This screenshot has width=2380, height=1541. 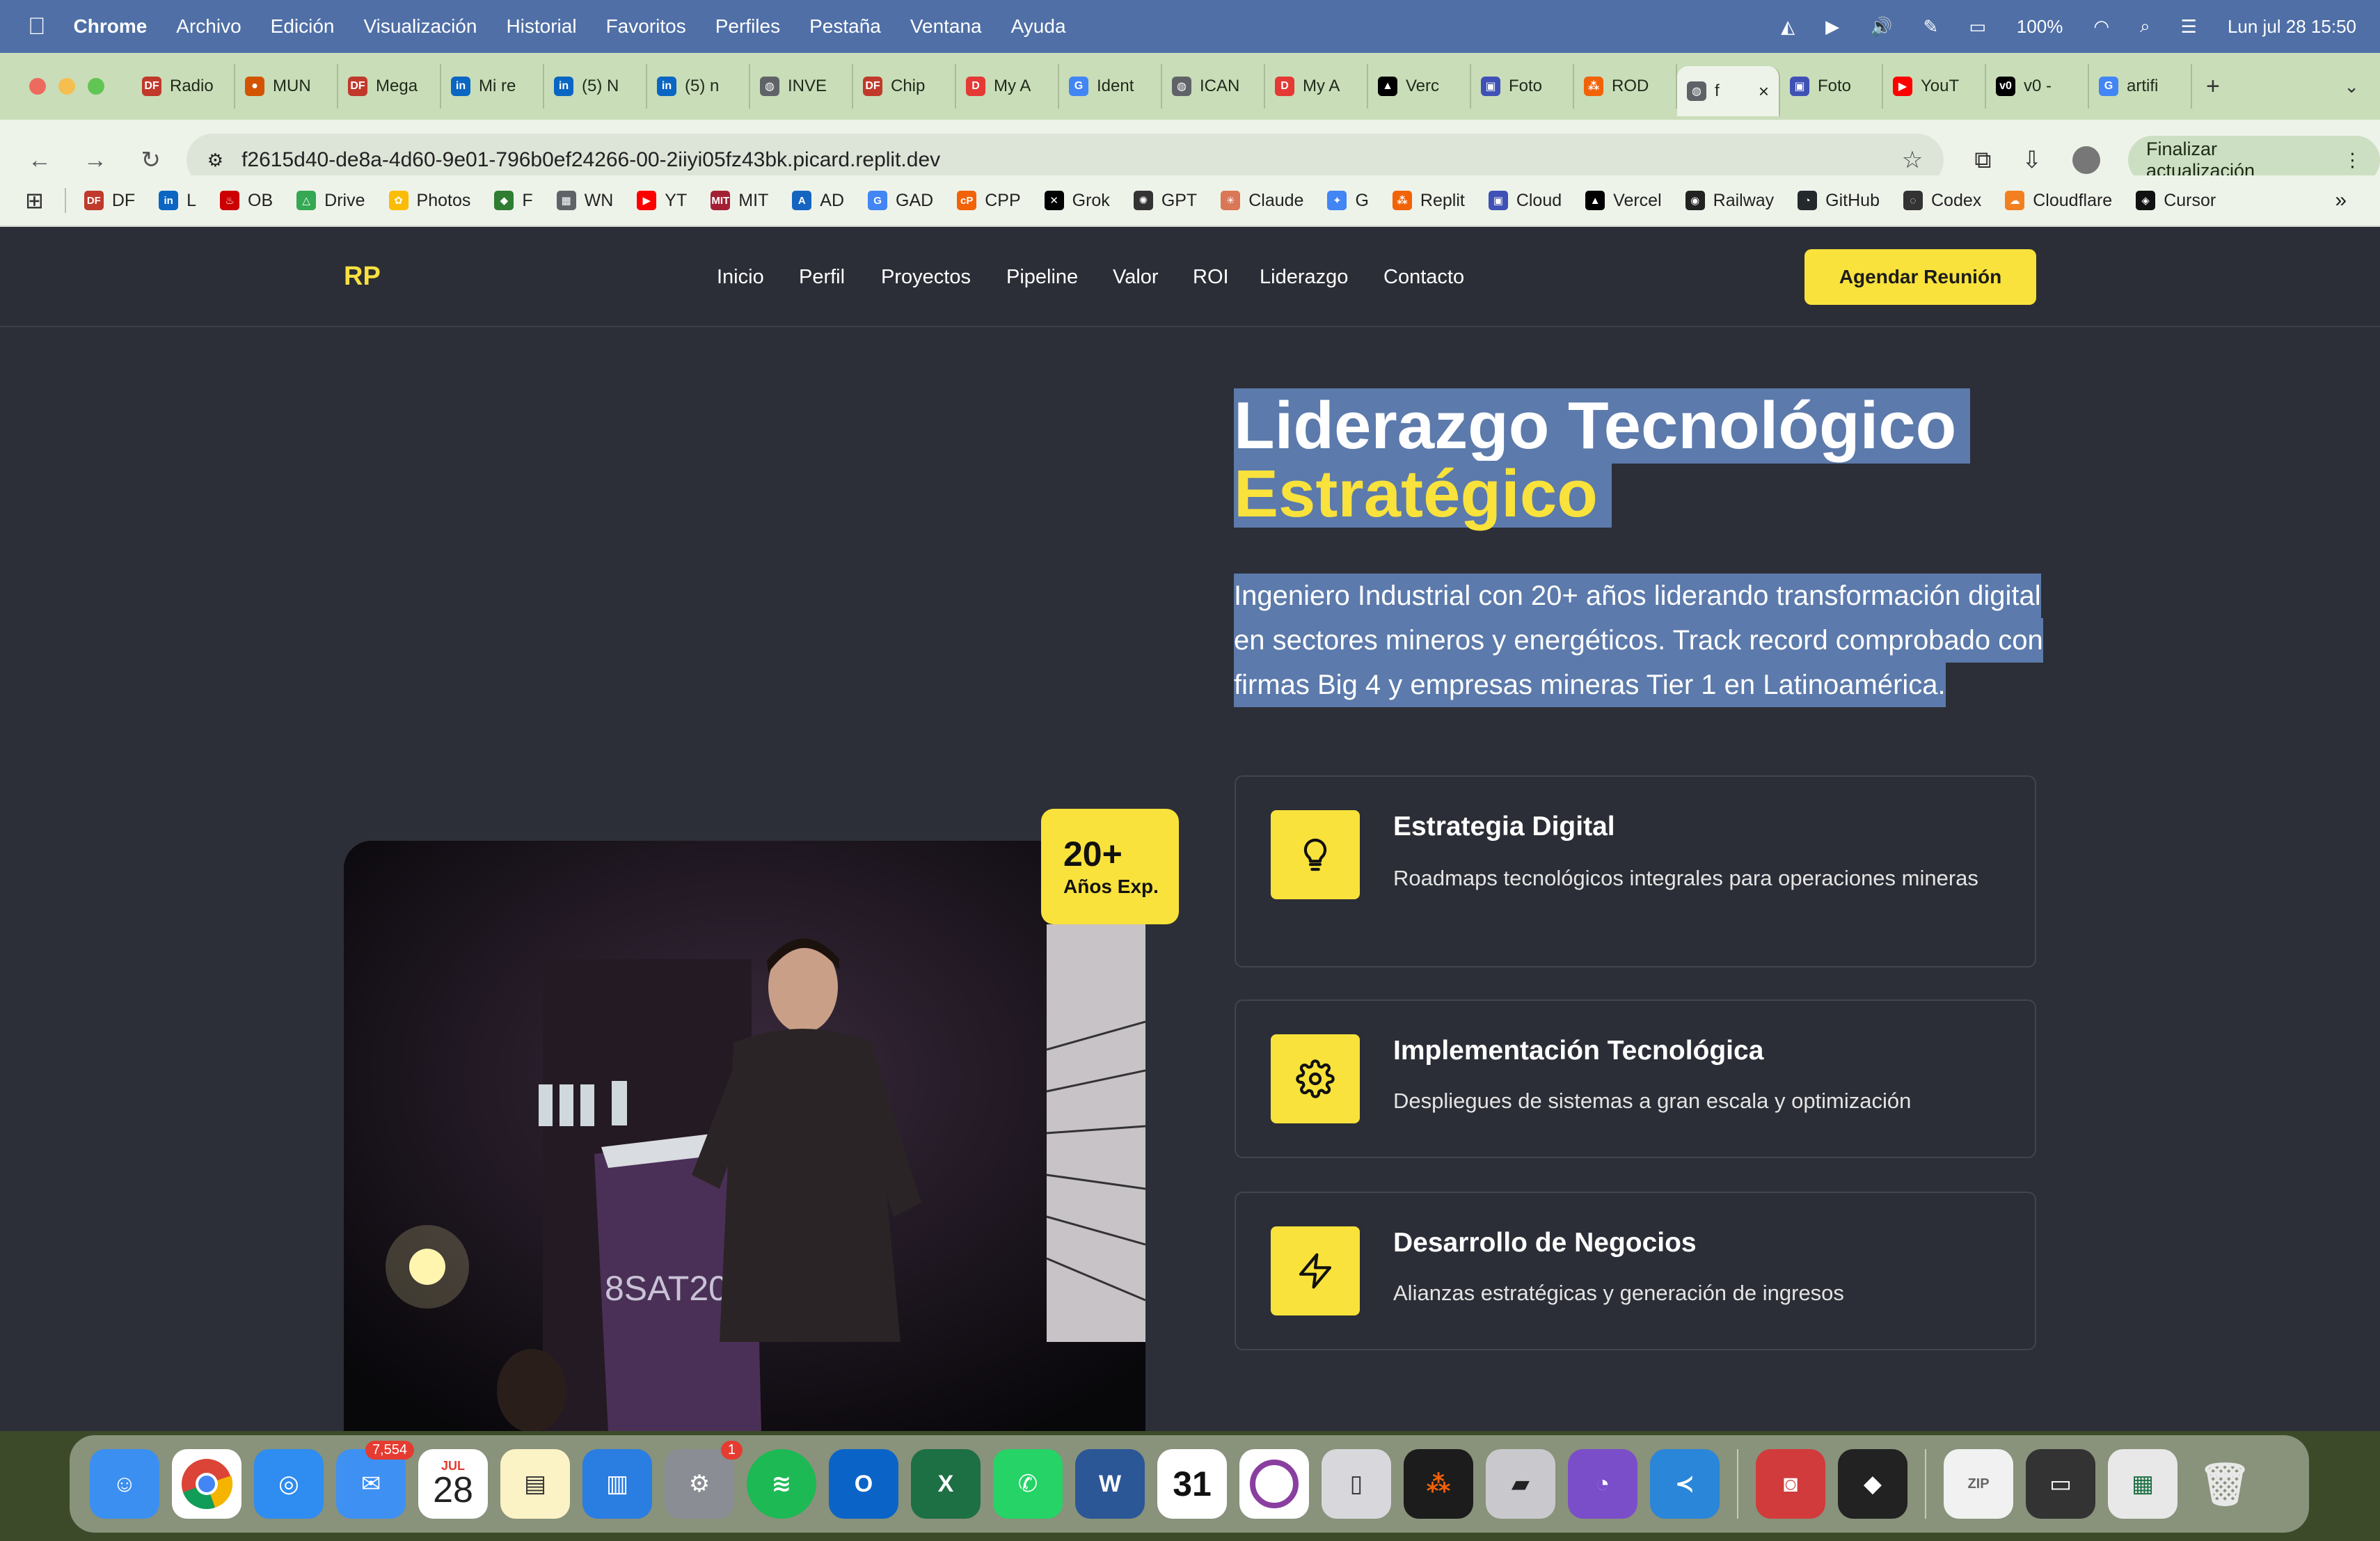 What do you see at coordinates (1790, 1484) in the screenshot?
I see `photo-booth-app-icon: ◙` at bounding box center [1790, 1484].